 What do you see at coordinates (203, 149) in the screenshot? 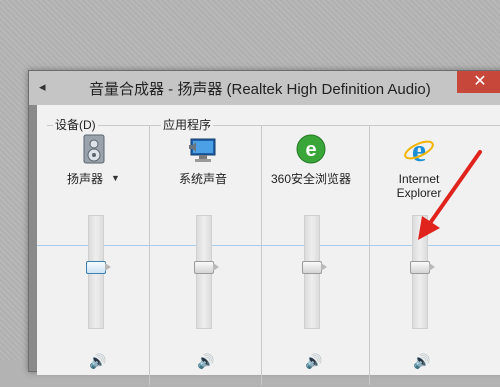
I see `system-sounds-icon` at bounding box center [203, 149].